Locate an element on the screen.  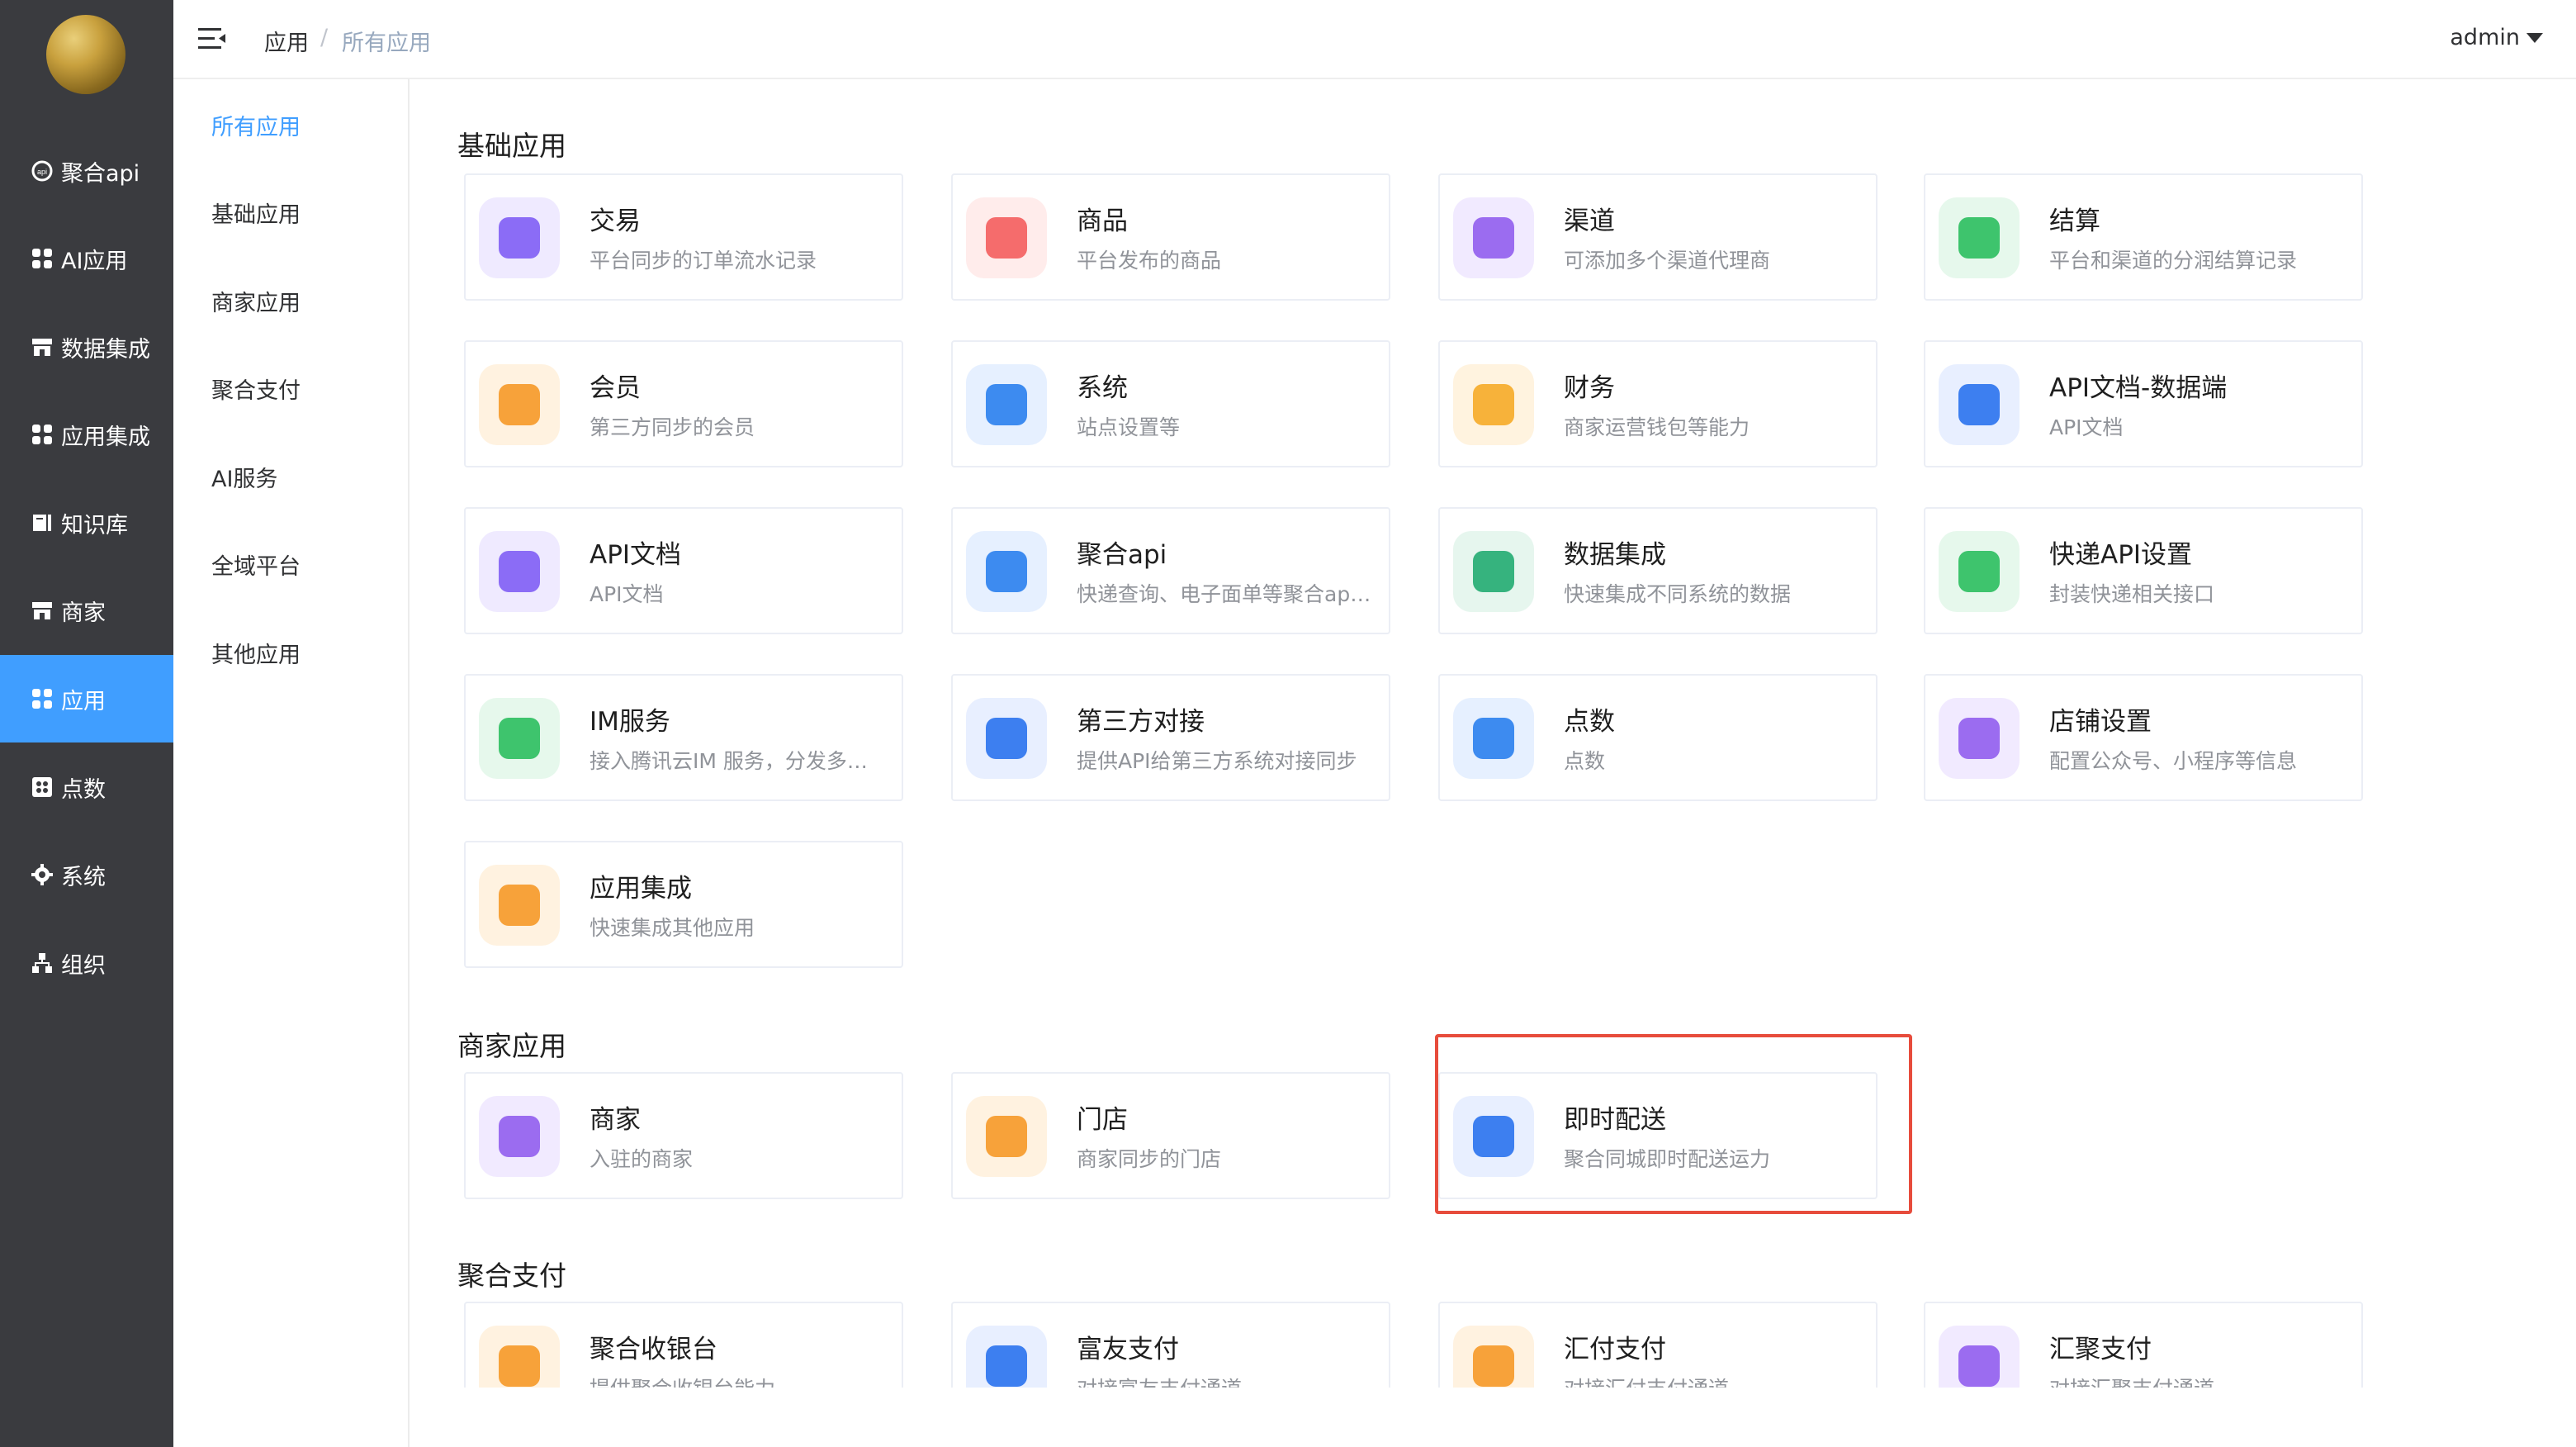
app-card-title: 聚合api is located at coordinates (1122, 555).